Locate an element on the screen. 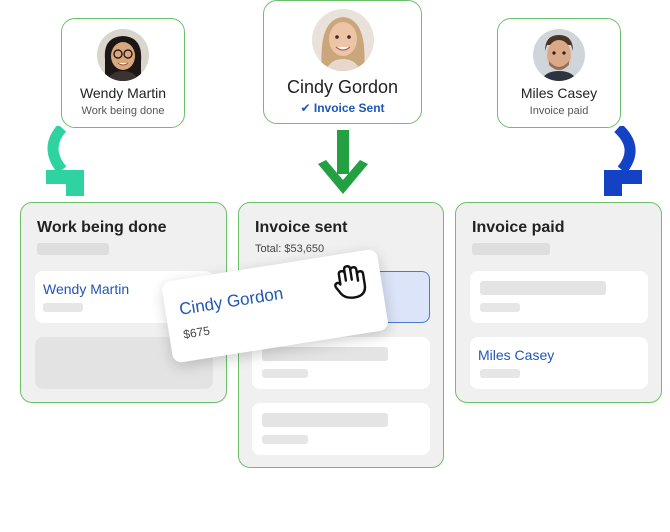 This screenshot has width=670, height=532. person-card-miles-casey: Miles Casey Invoice paid is located at coordinates (559, 73).